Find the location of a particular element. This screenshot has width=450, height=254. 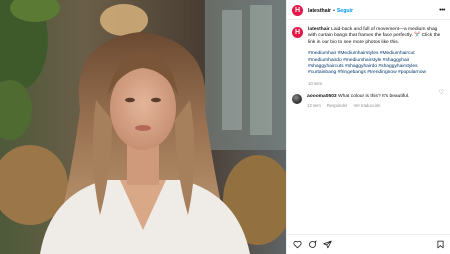

caption-author-avatar: H is located at coordinates (297, 32).